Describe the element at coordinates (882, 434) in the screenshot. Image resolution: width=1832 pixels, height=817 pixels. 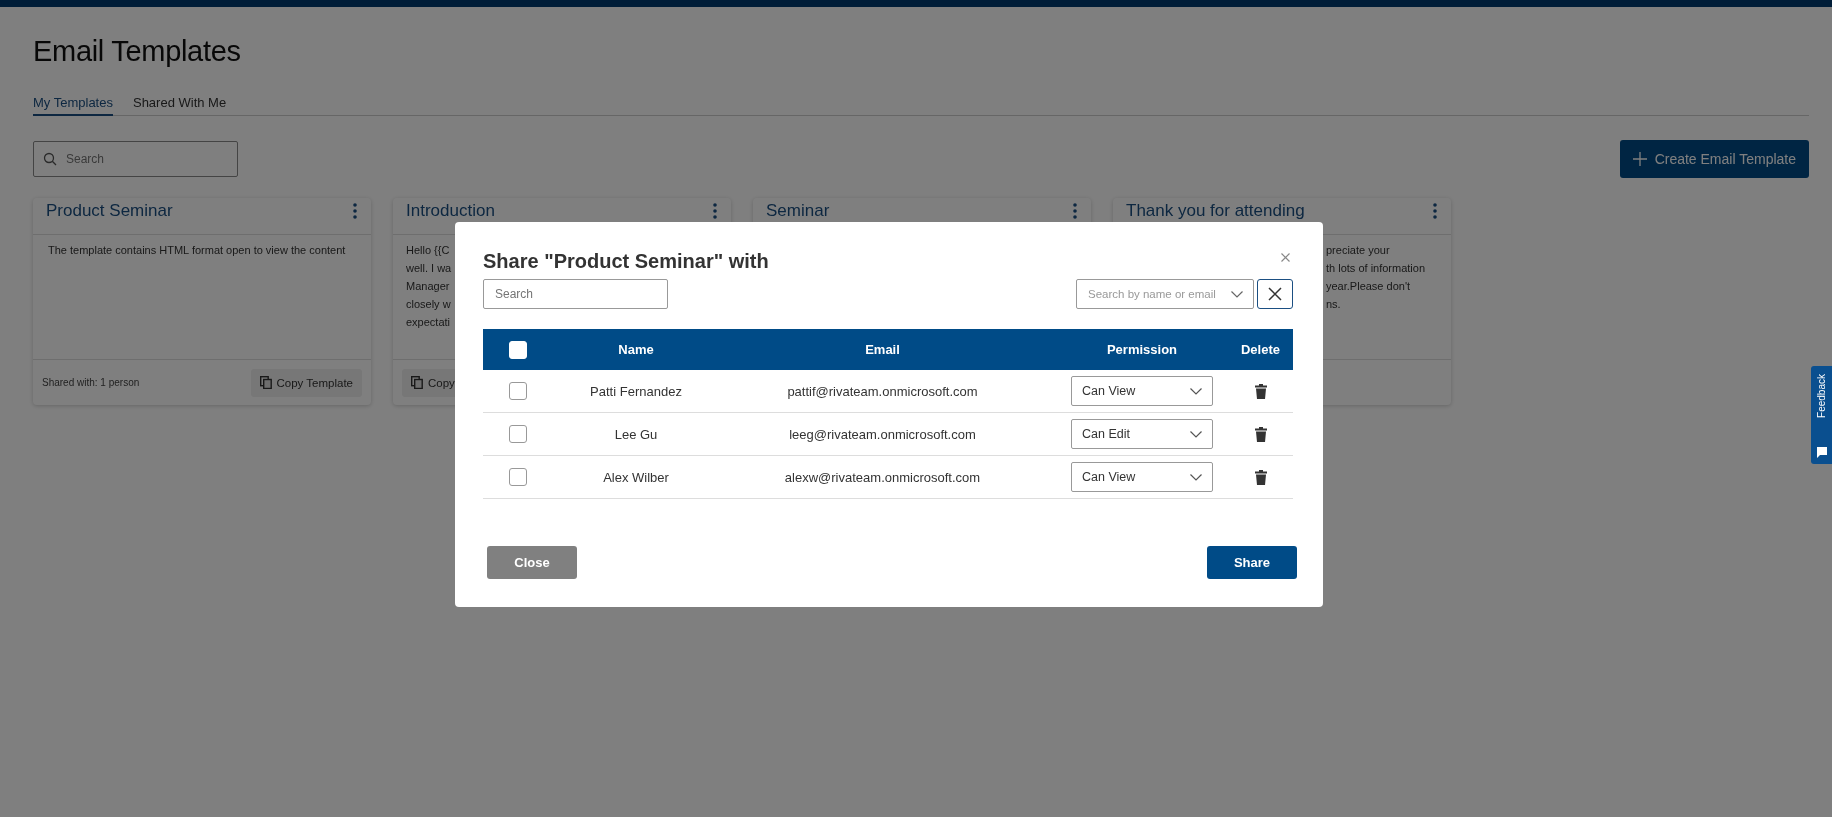
I see `table-cell: leeg@rivateam.onmicrosoft.com` at that location.